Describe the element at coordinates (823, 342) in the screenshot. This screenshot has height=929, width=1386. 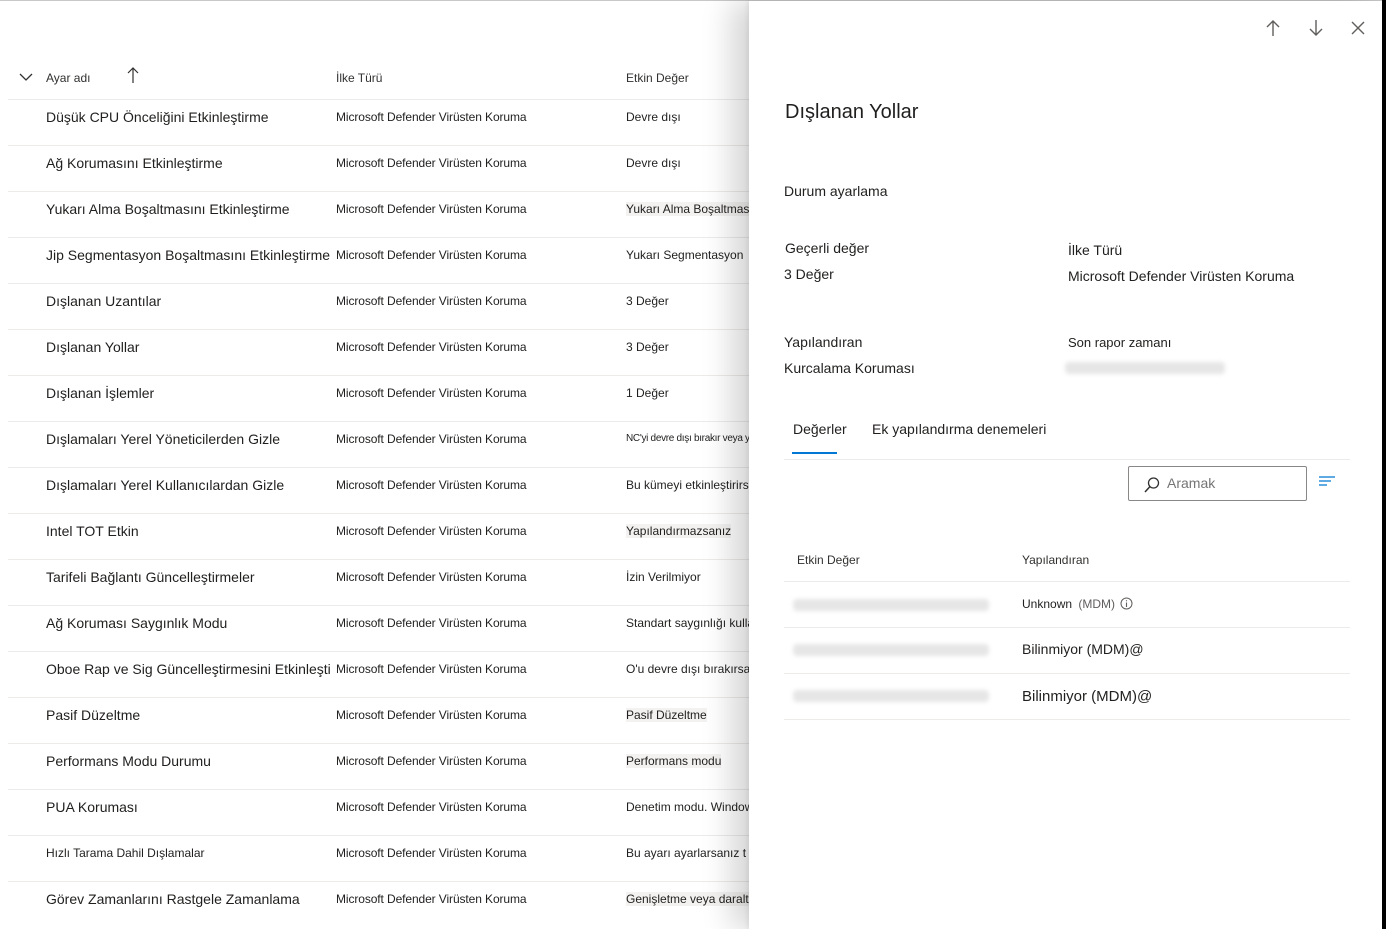
I see `configured-by-label: Yapılandıran` at that location.